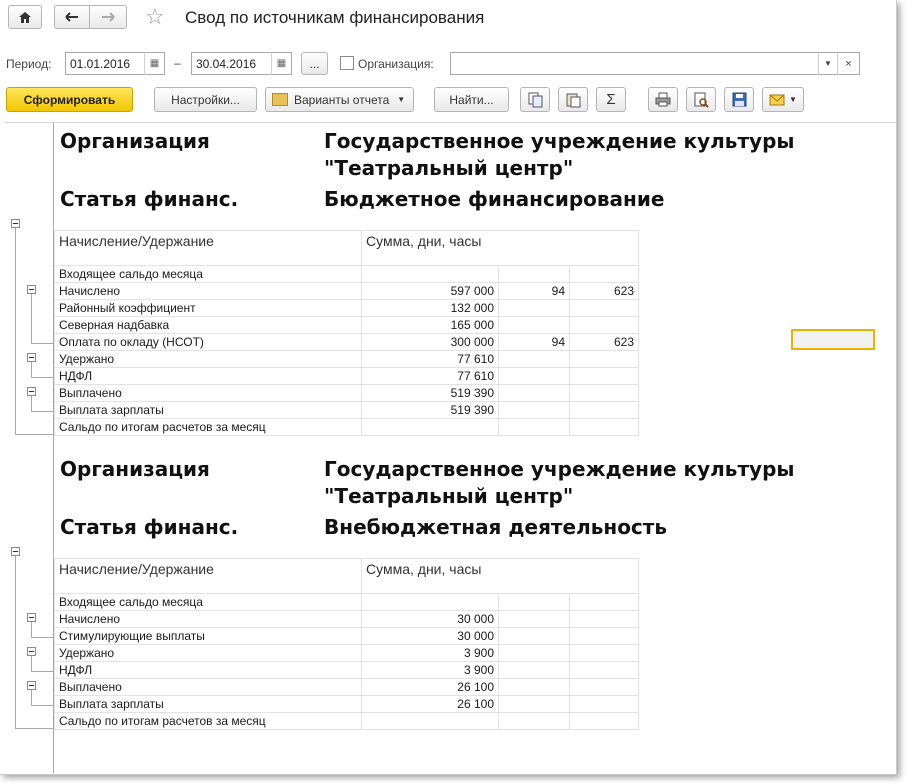  Describe the element at coordinates (848, 63) in the screenshot. I see `clear-icon: ×` at that location.